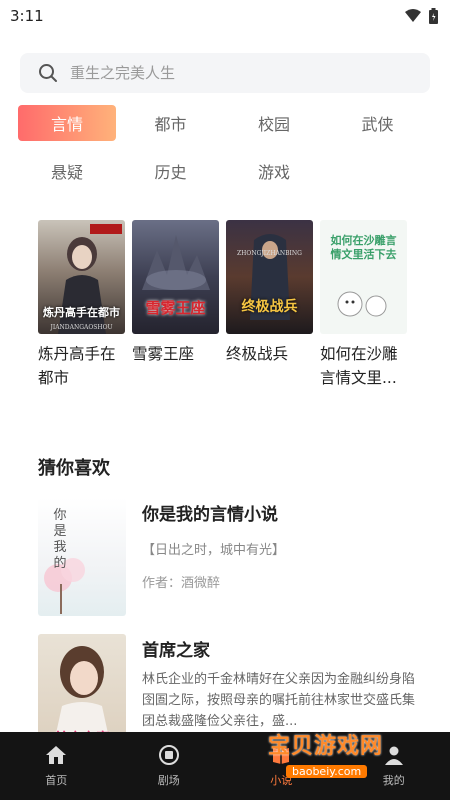 This screenshot has height=800, width=450. I want to click on book-title: 雪雾王座, so click(175, 354).